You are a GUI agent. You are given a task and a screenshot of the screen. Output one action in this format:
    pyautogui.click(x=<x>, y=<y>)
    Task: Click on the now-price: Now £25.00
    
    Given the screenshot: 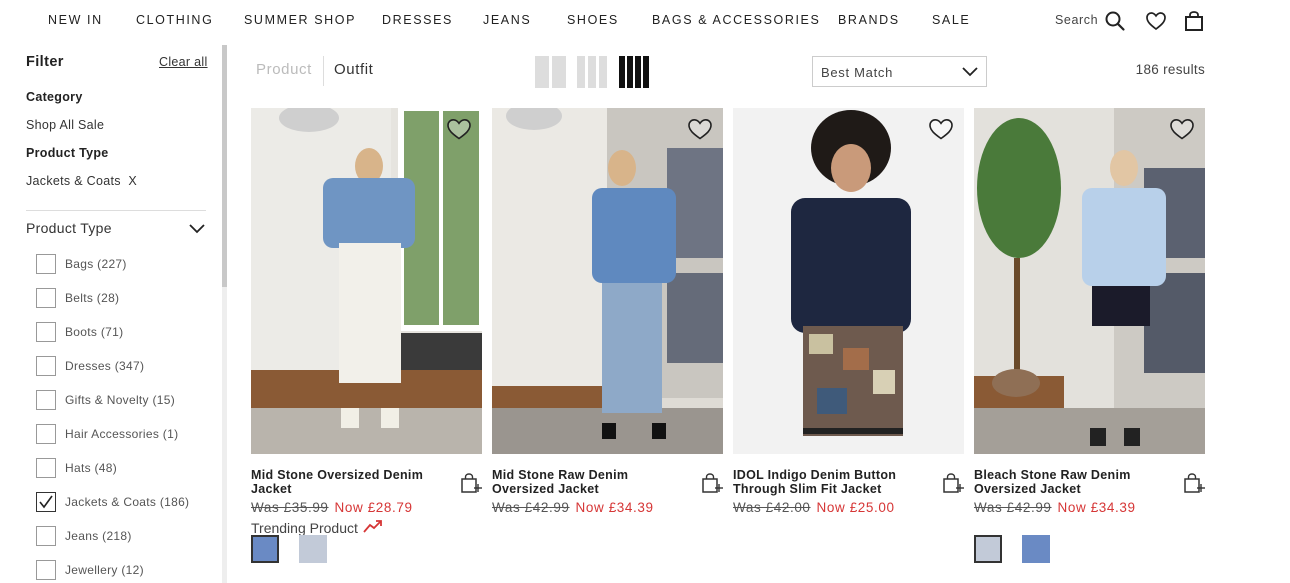 What is the action you would take?
    pyautogui.click(x=855, y=507)
    